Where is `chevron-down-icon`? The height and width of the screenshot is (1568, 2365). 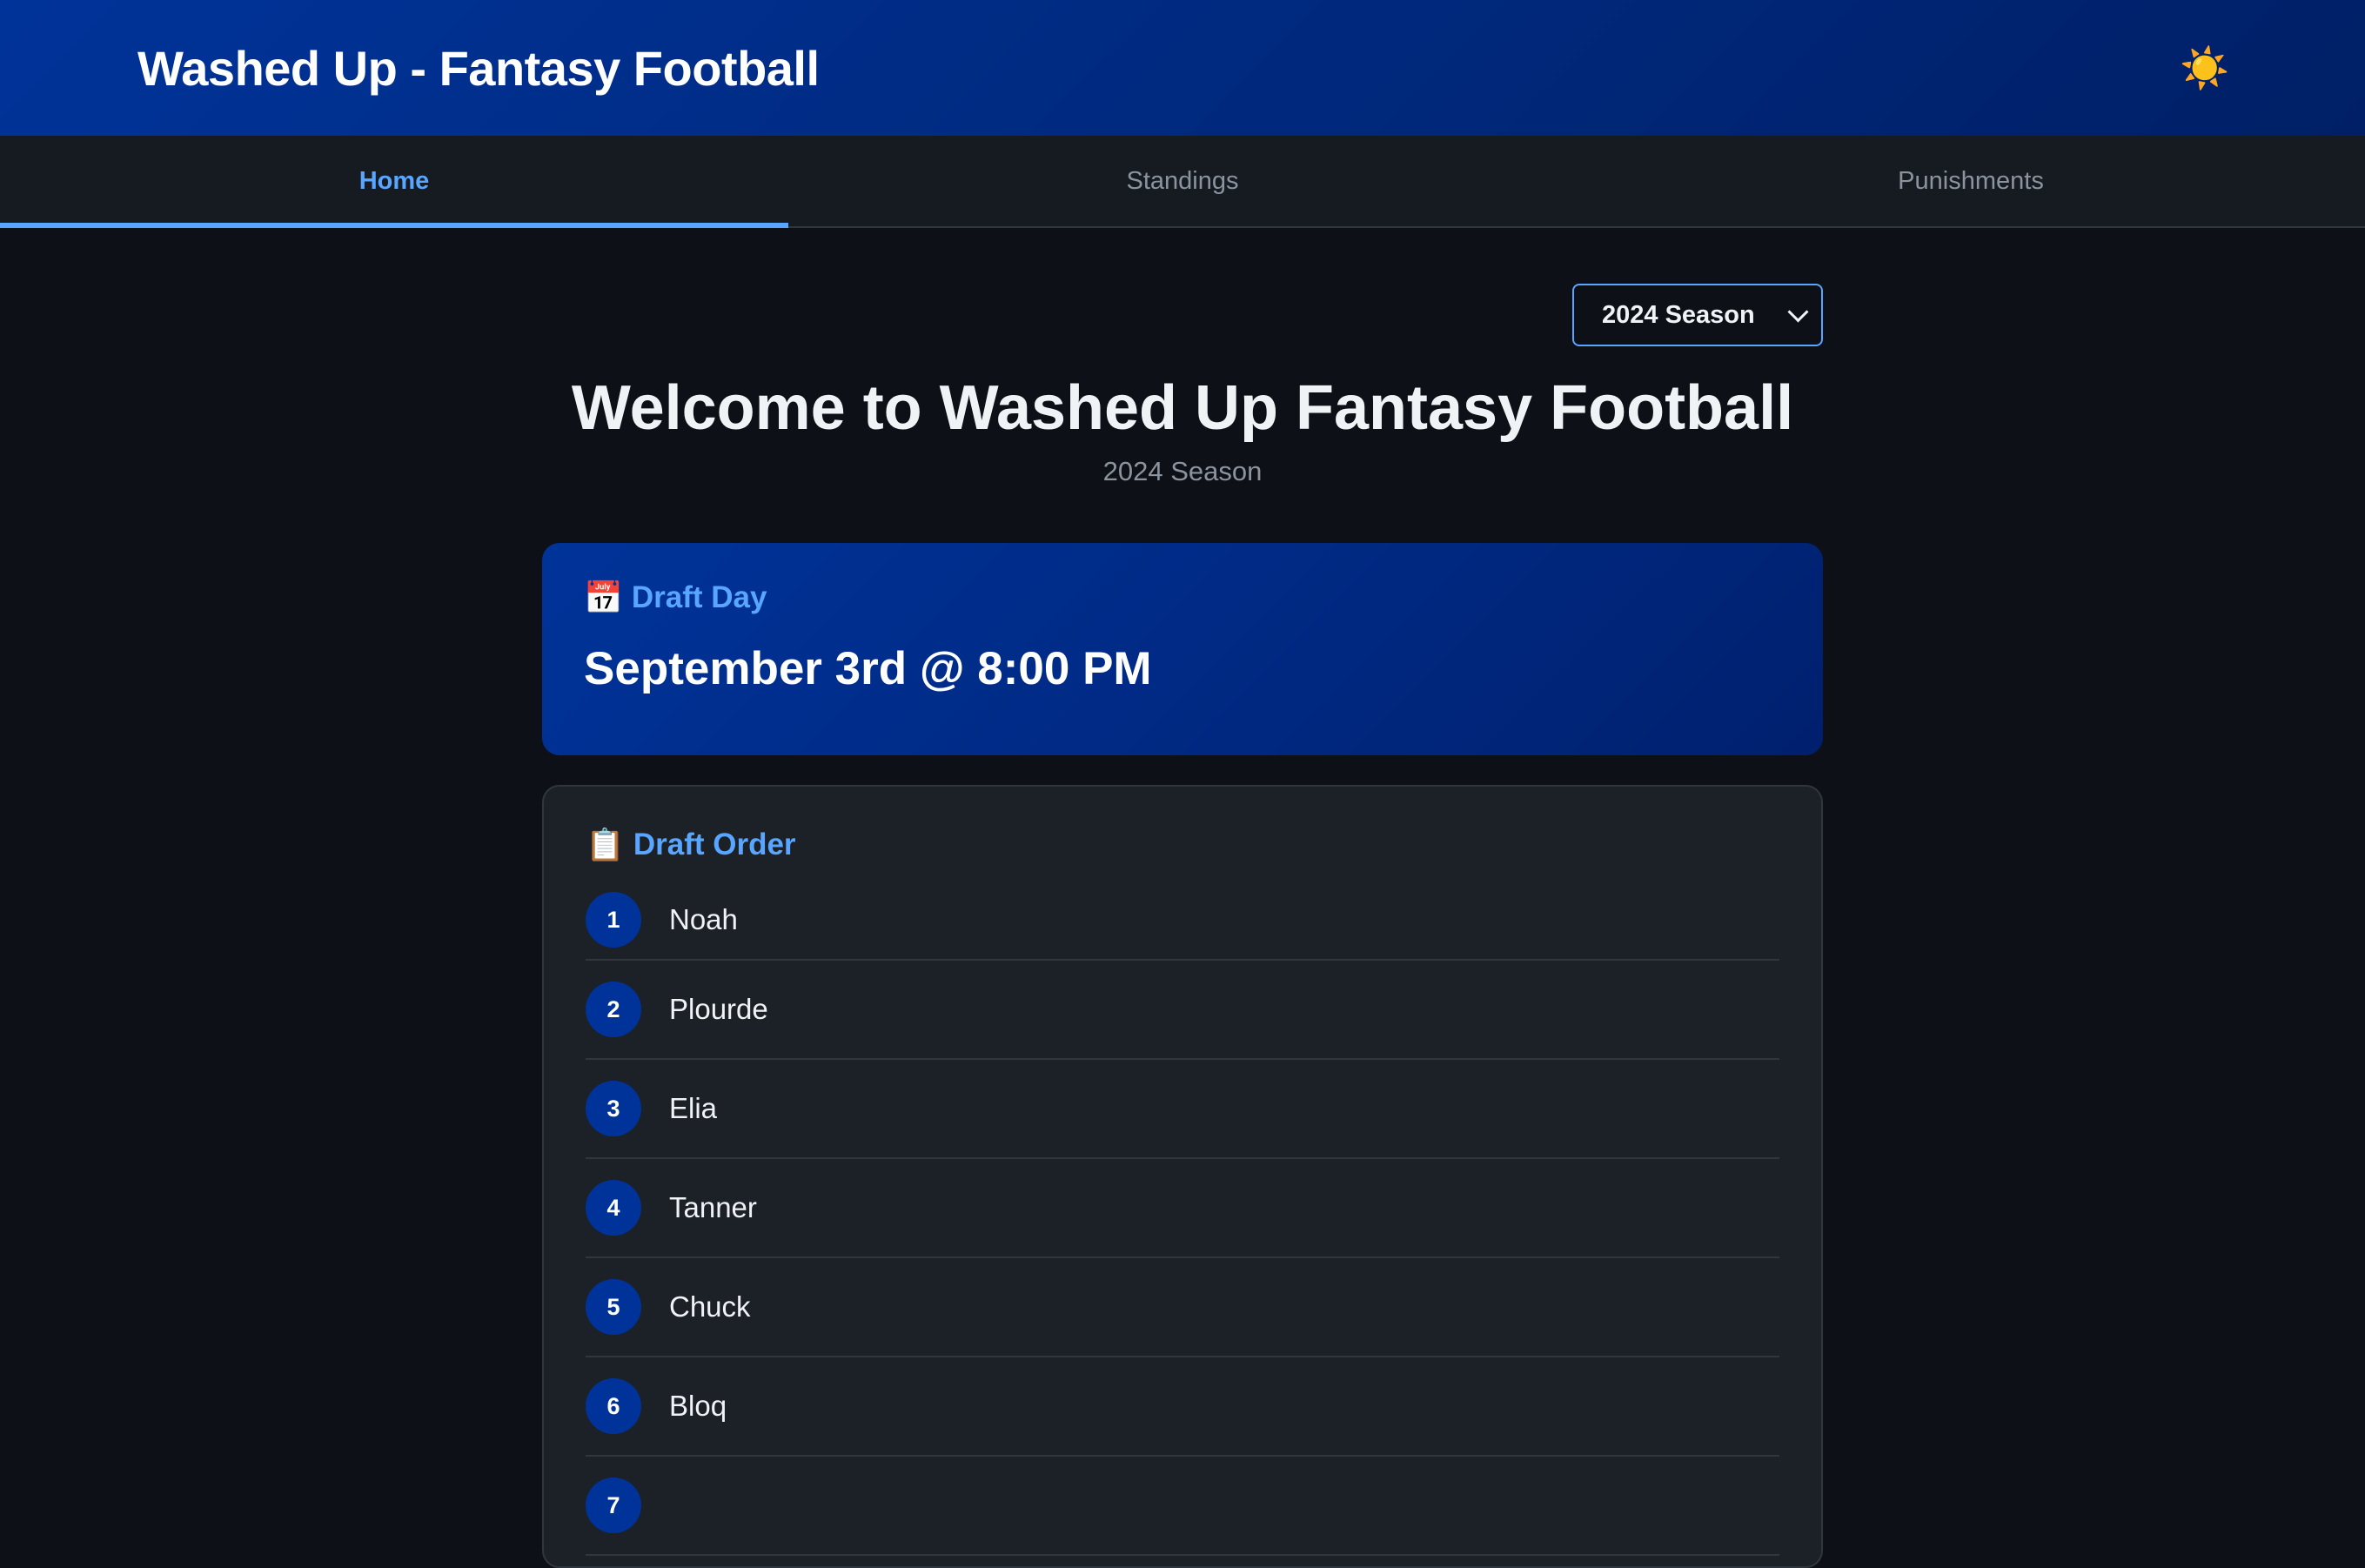
chevron-down-icon is located at coordinates (1798, 312).